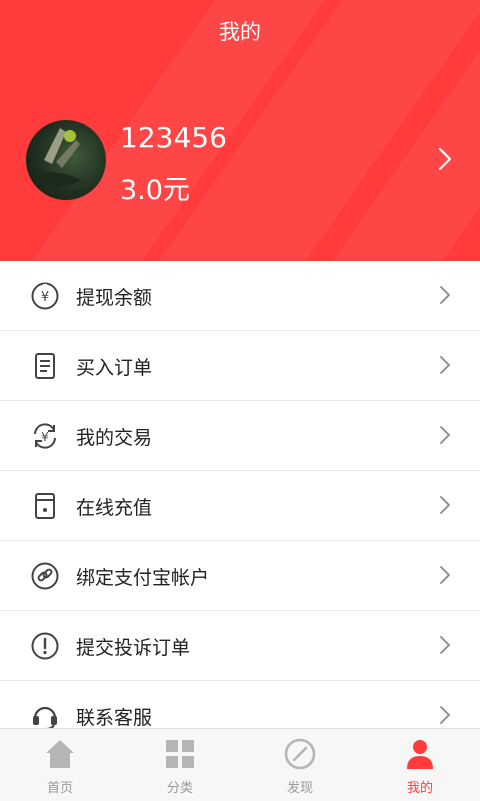 This screenshot has width=480, height=801. I want to click on tab-label: 首页, so click(59, 788).